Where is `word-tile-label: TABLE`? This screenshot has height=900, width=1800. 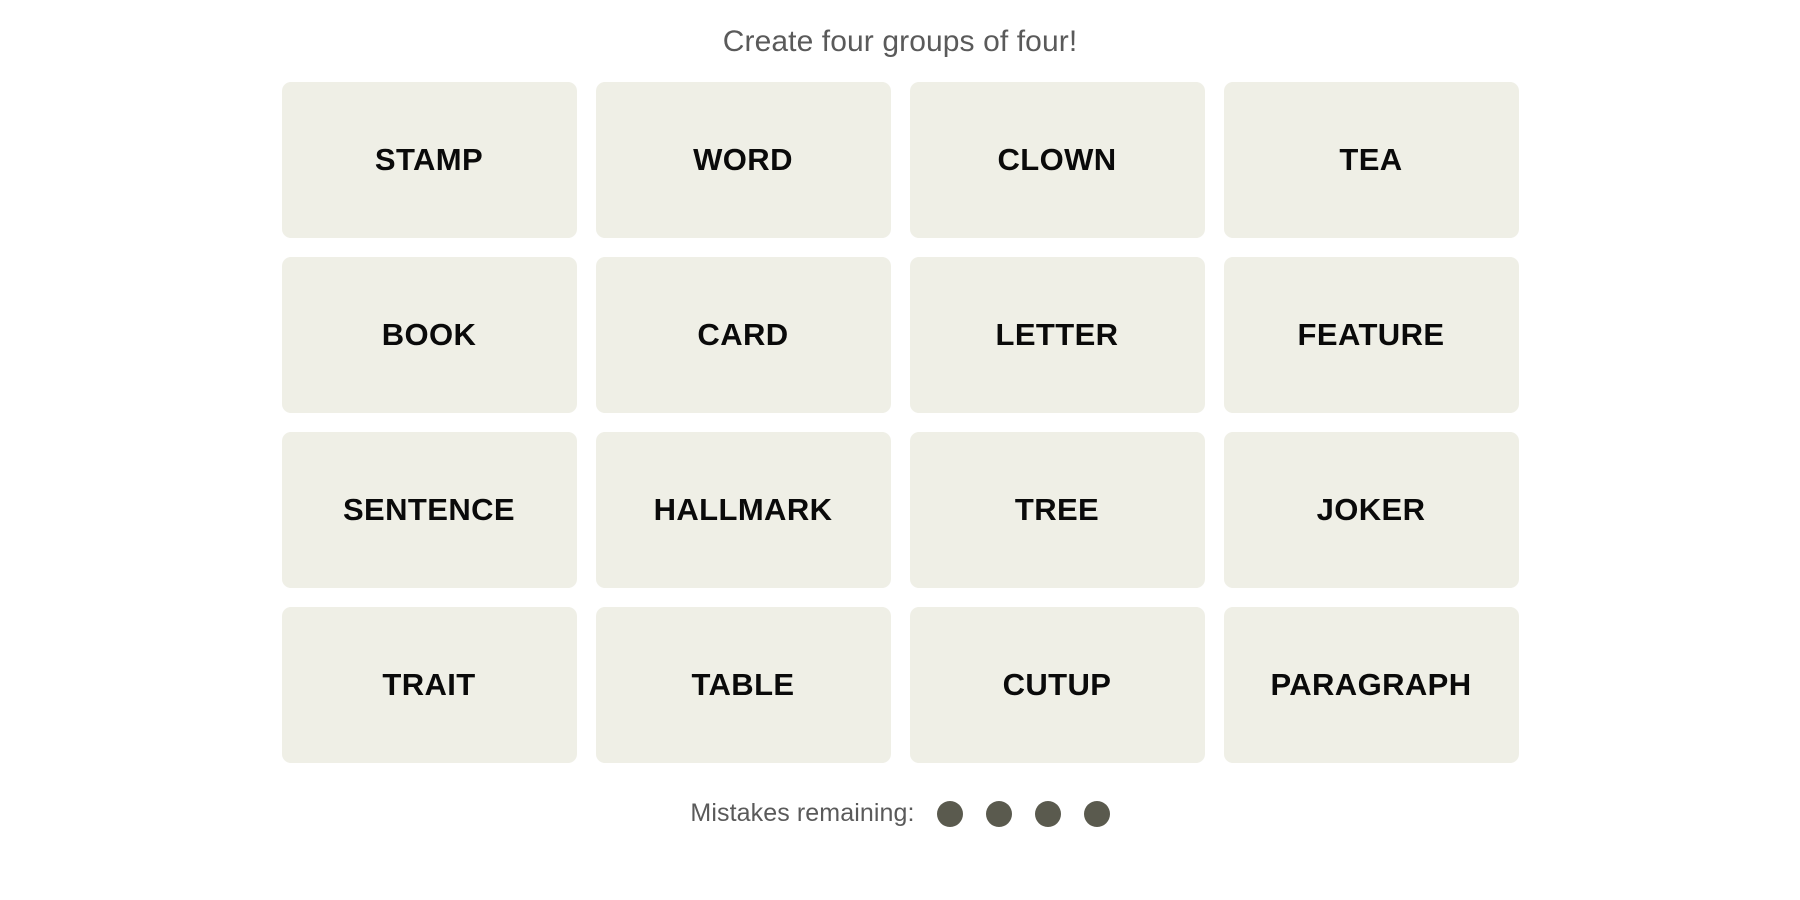
word-tile-label: TABLE is located at coordinates (743, 684).